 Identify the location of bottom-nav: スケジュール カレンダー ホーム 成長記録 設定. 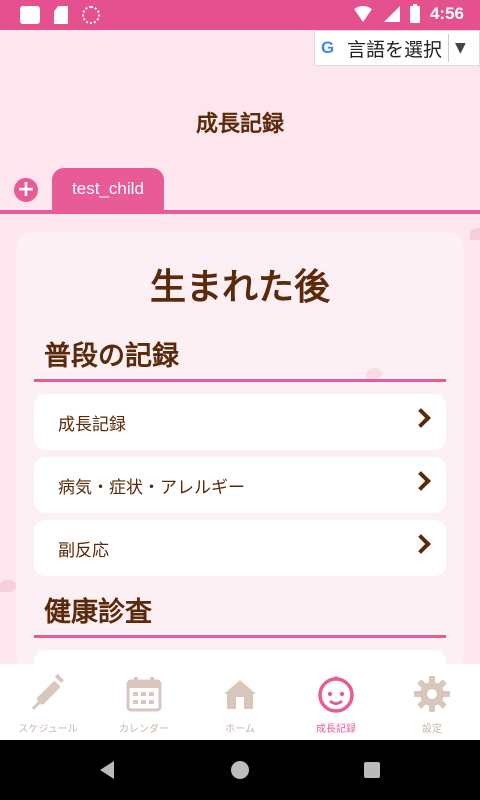
(240, 702).